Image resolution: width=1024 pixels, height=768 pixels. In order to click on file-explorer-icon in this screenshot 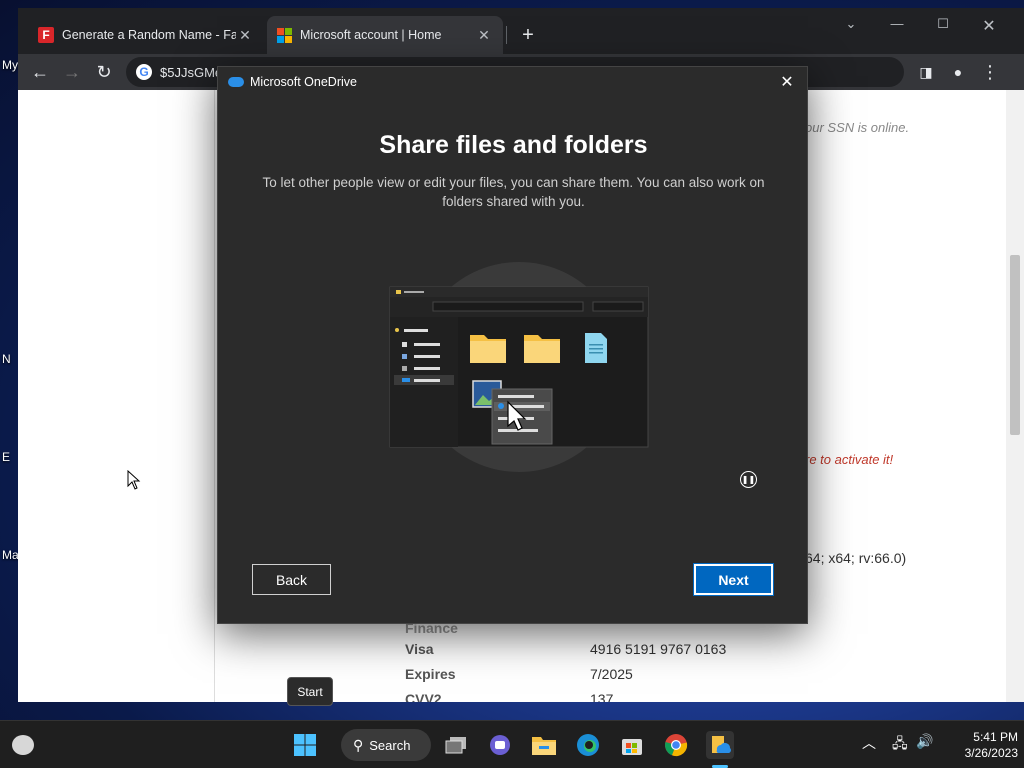, I will do `click(544, 745)`.